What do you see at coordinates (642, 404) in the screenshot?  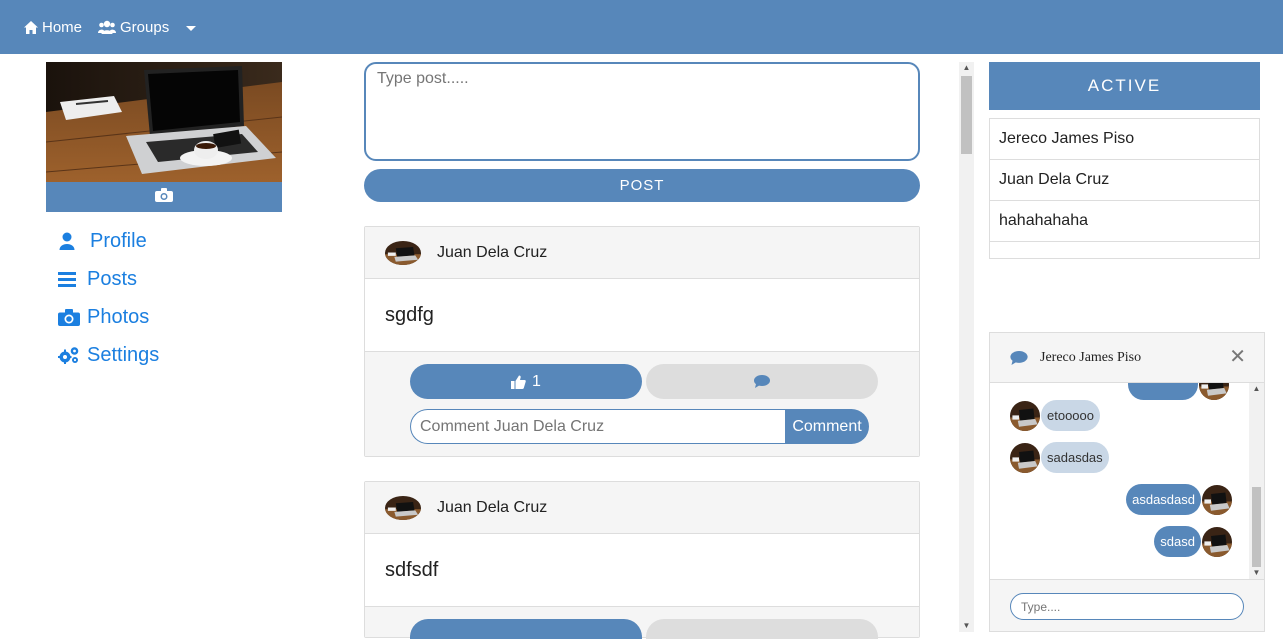 I see `post-footer: 1 Comment` at bounding box center [642, 404].